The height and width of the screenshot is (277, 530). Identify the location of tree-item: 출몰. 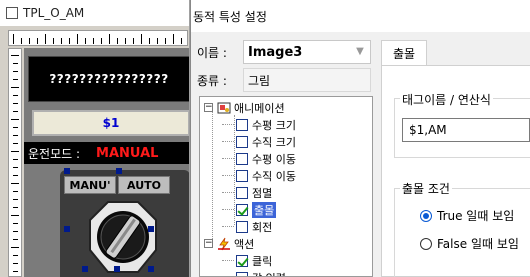
(249, 209).